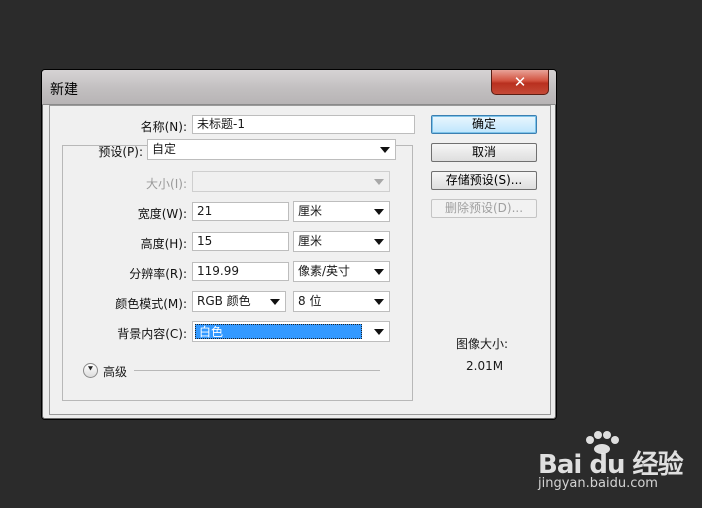 This screenshot has width=702, height=508. What do you see at coordinates (163, 244) in the screenshot?
I see `height-label: 高度(H):` at bounding box center [163, 244].